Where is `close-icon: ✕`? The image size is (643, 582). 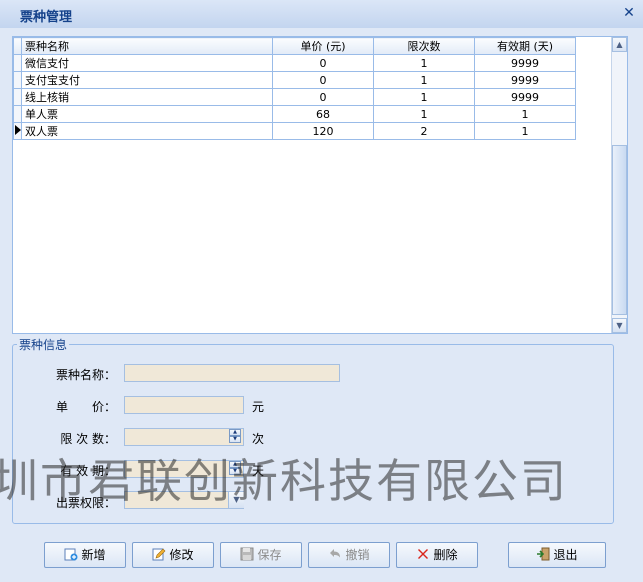 close-icon: ✕ is located at coordinates (629, 13).